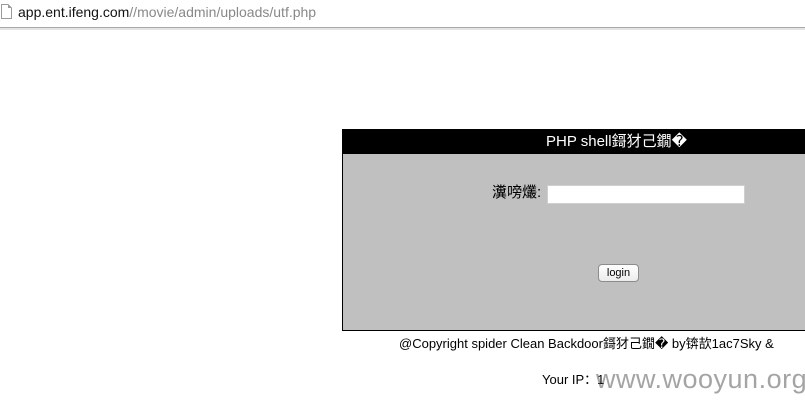 The height and width of the screenshot is (407, 805). Describe the element at coordinates (6, 11) in the screenshot. I see `page-icon` at that location.